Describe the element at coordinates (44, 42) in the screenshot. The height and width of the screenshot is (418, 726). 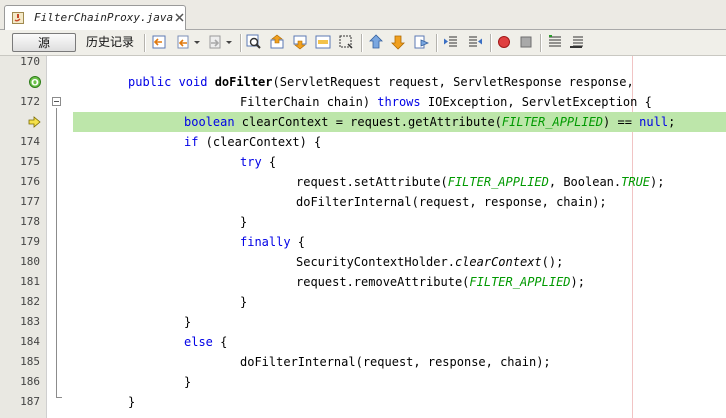
I see `source-button: 源` at that location.